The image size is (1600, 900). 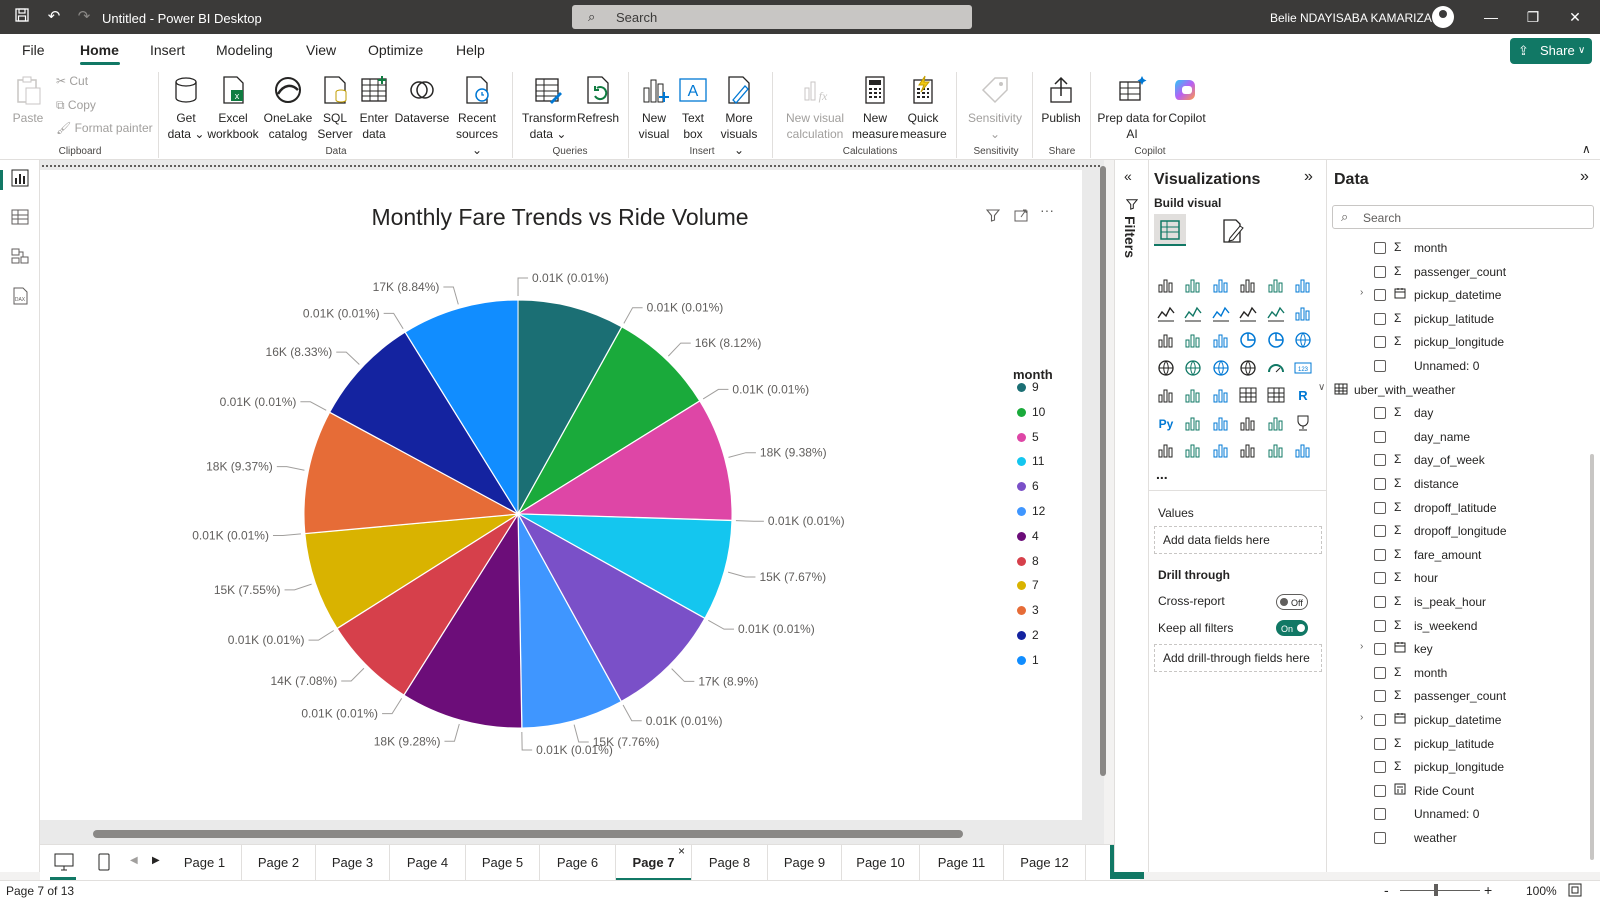 I want to click on close-page-icon: ×, so click(x=681, y=851).